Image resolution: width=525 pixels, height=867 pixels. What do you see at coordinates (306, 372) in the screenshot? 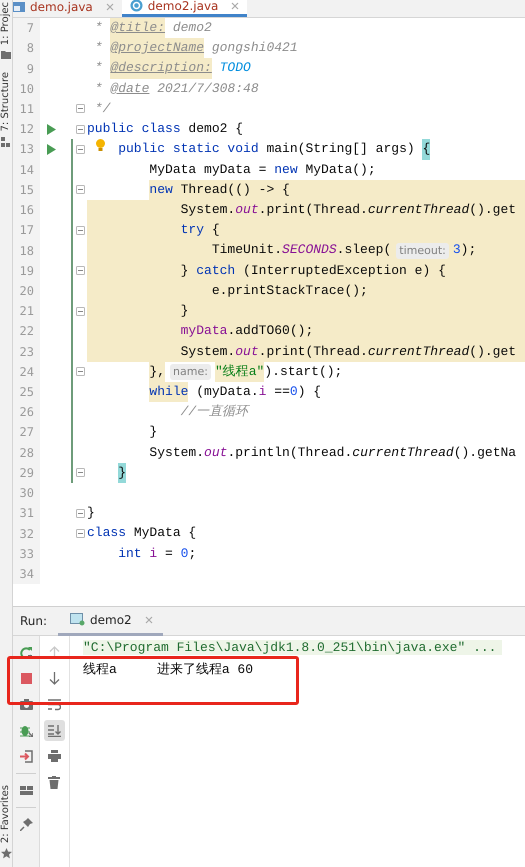
I see `code-line: }, name: "线程a").start();` at bounding box center [306, 372].